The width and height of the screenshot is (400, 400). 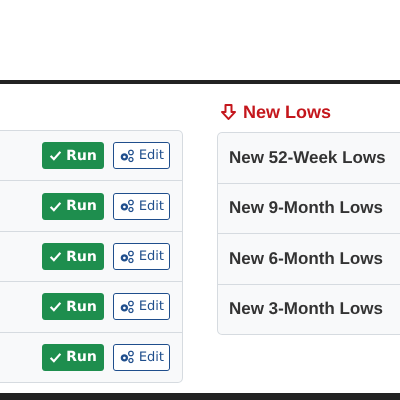 What do you see at coordinates (306, 208) in the screenshot?
I see `list-item: New 9-Month Lows` at bounding box center [306, 208].